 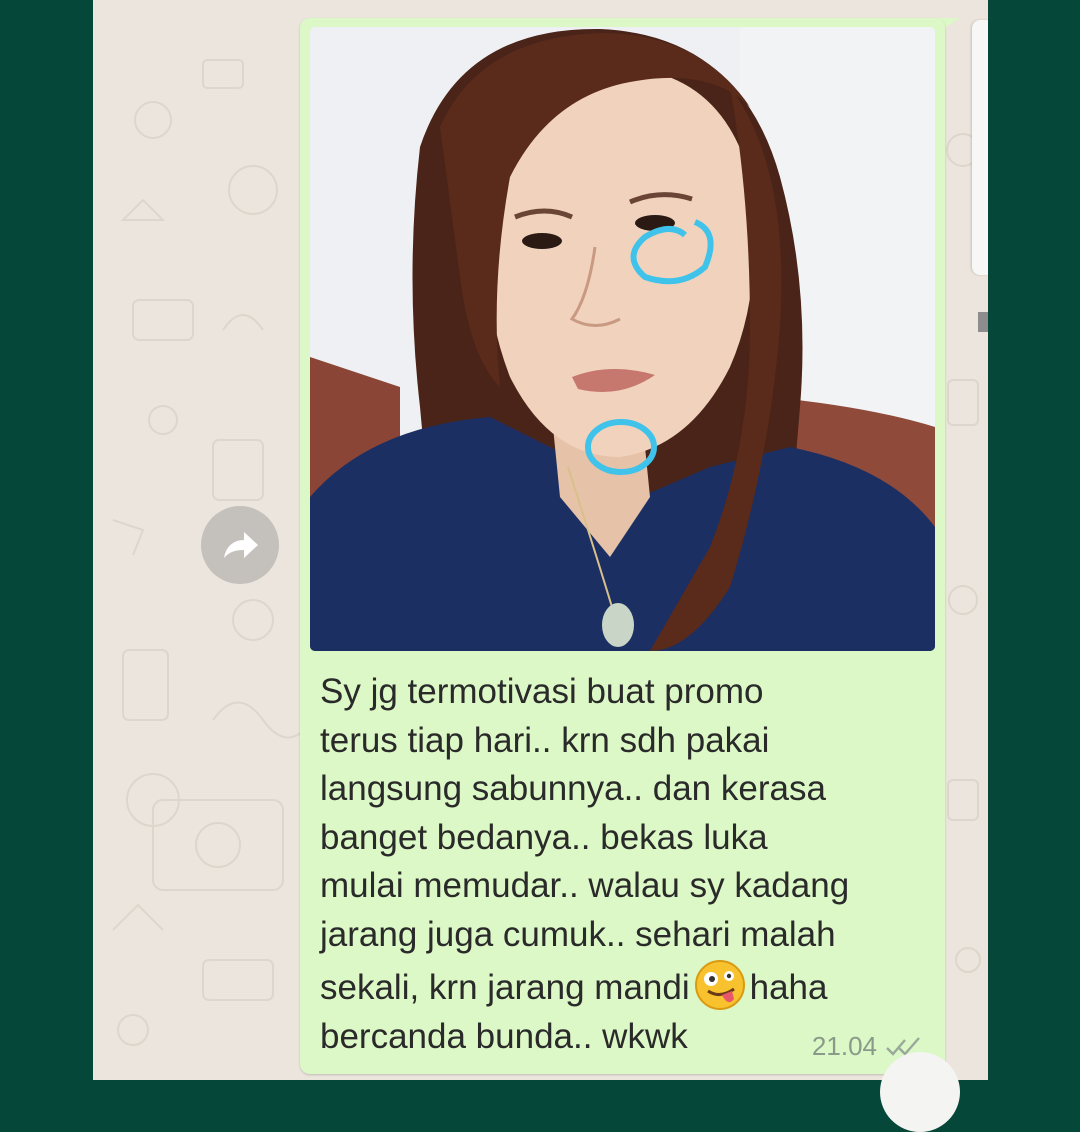 I want to click on message-line: mulai memudar.. walau sy kadang, so click(x=585, y=885).